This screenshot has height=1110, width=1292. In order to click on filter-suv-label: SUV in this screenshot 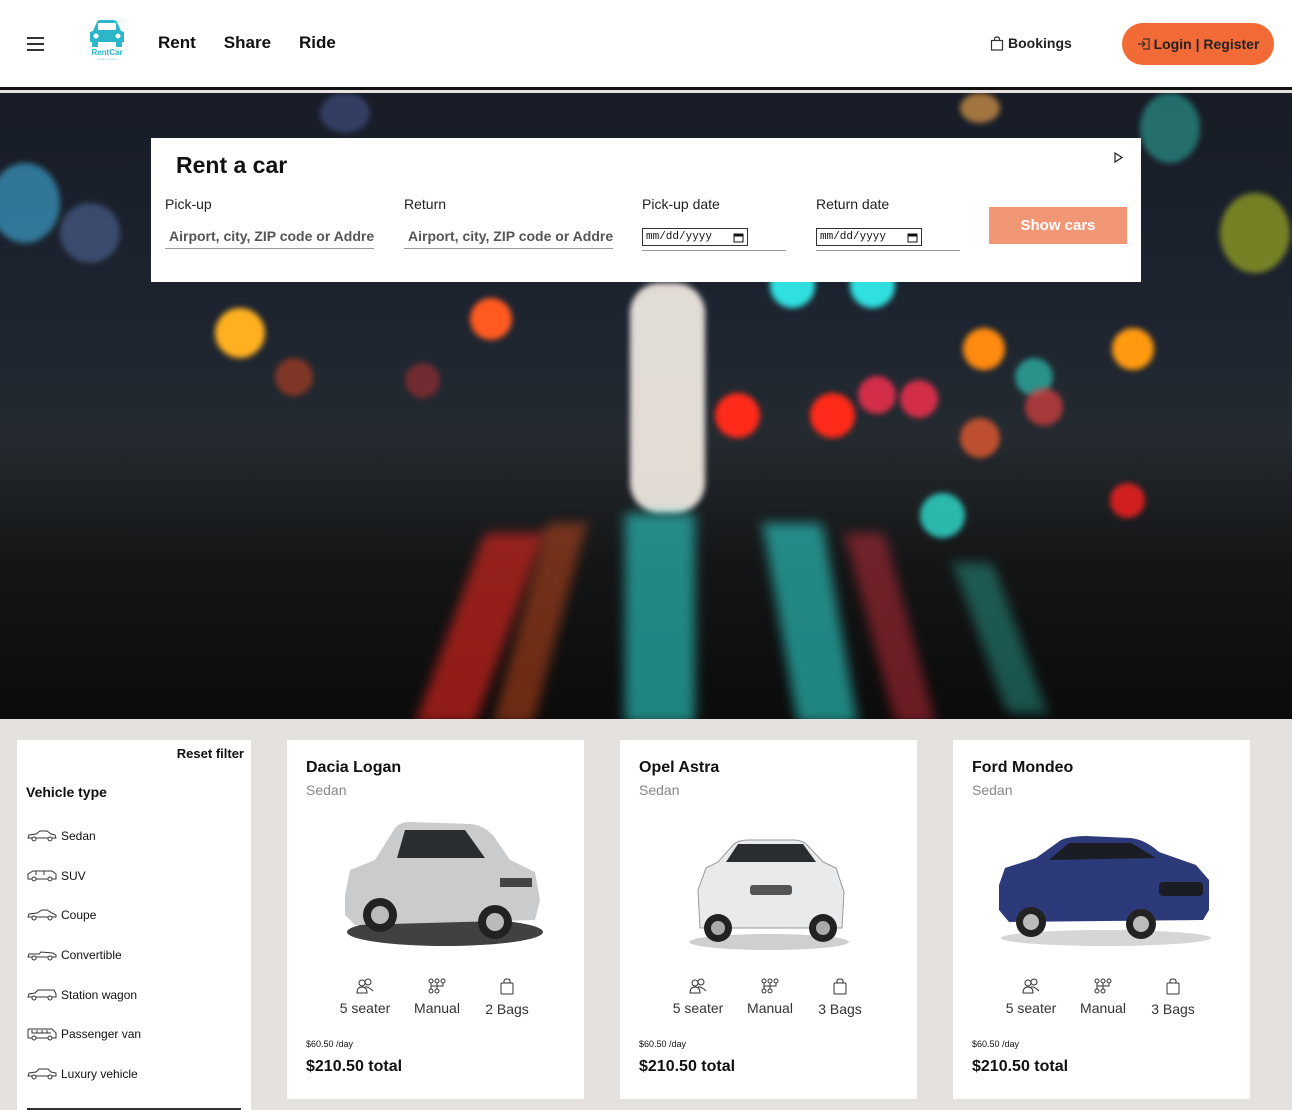, I will do `click(73, 876)`.